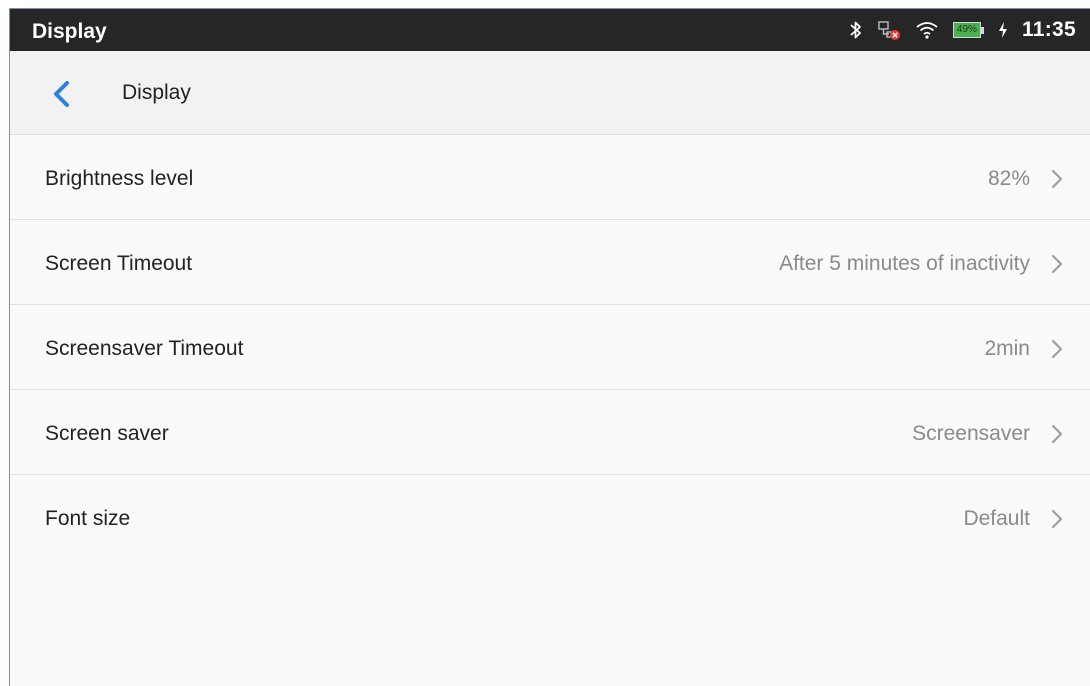  I want to click on battery-icon: 49%, so click(968, 30).